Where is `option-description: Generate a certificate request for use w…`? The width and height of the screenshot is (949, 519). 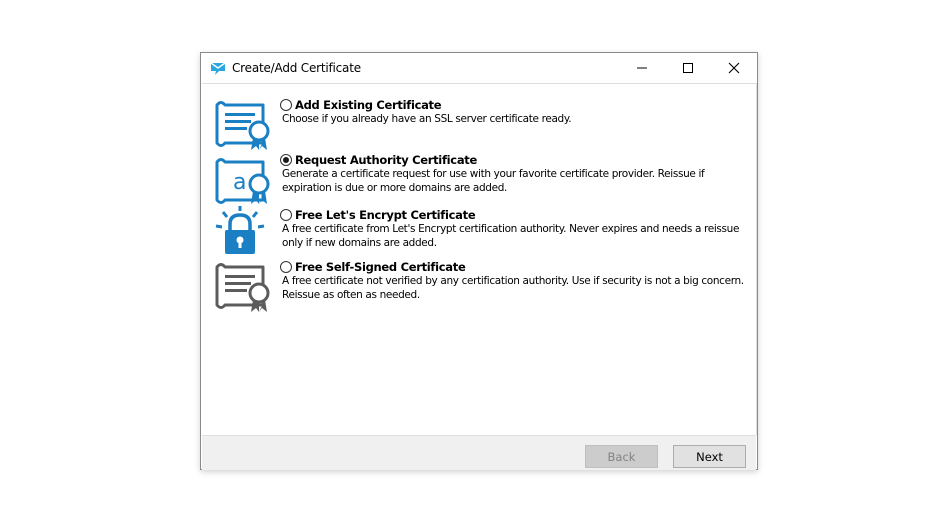 option-description: Generate a certificate request for use w… is located at coordinates (493, 181).